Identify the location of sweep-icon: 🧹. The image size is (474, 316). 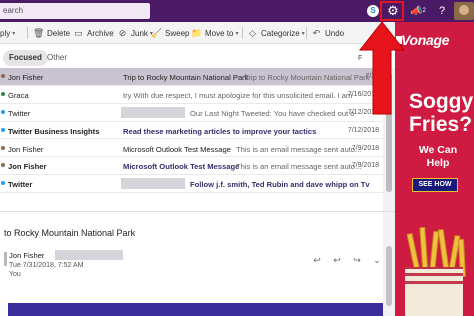
(157, 32).